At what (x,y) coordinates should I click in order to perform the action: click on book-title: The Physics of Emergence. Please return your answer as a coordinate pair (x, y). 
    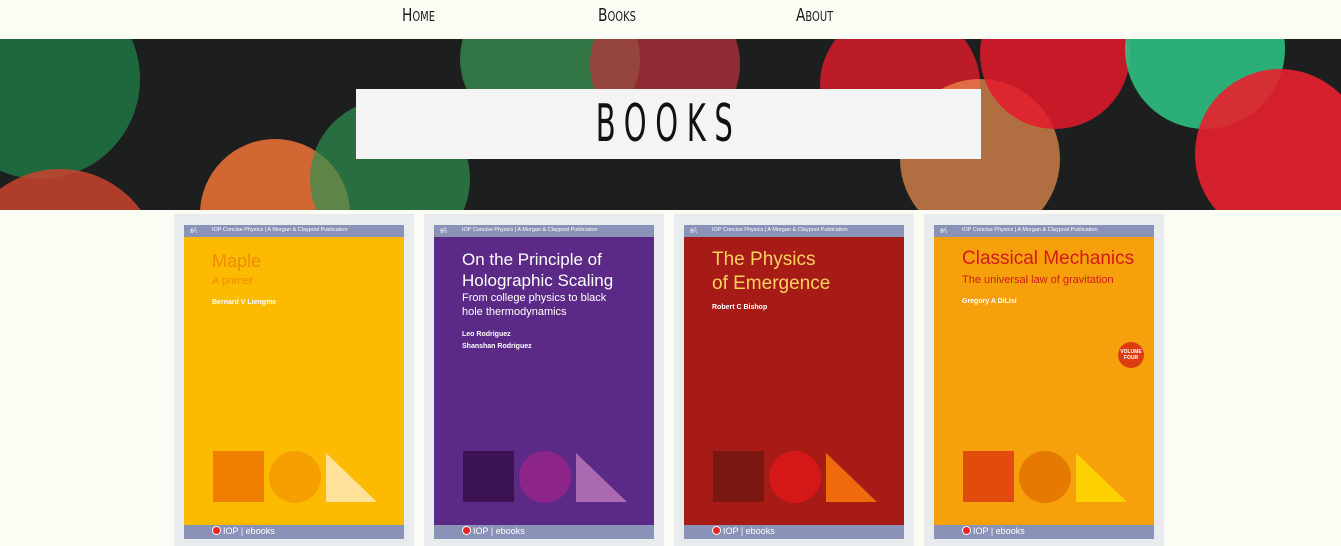
    Looking at the image, I should click on (771, 271).